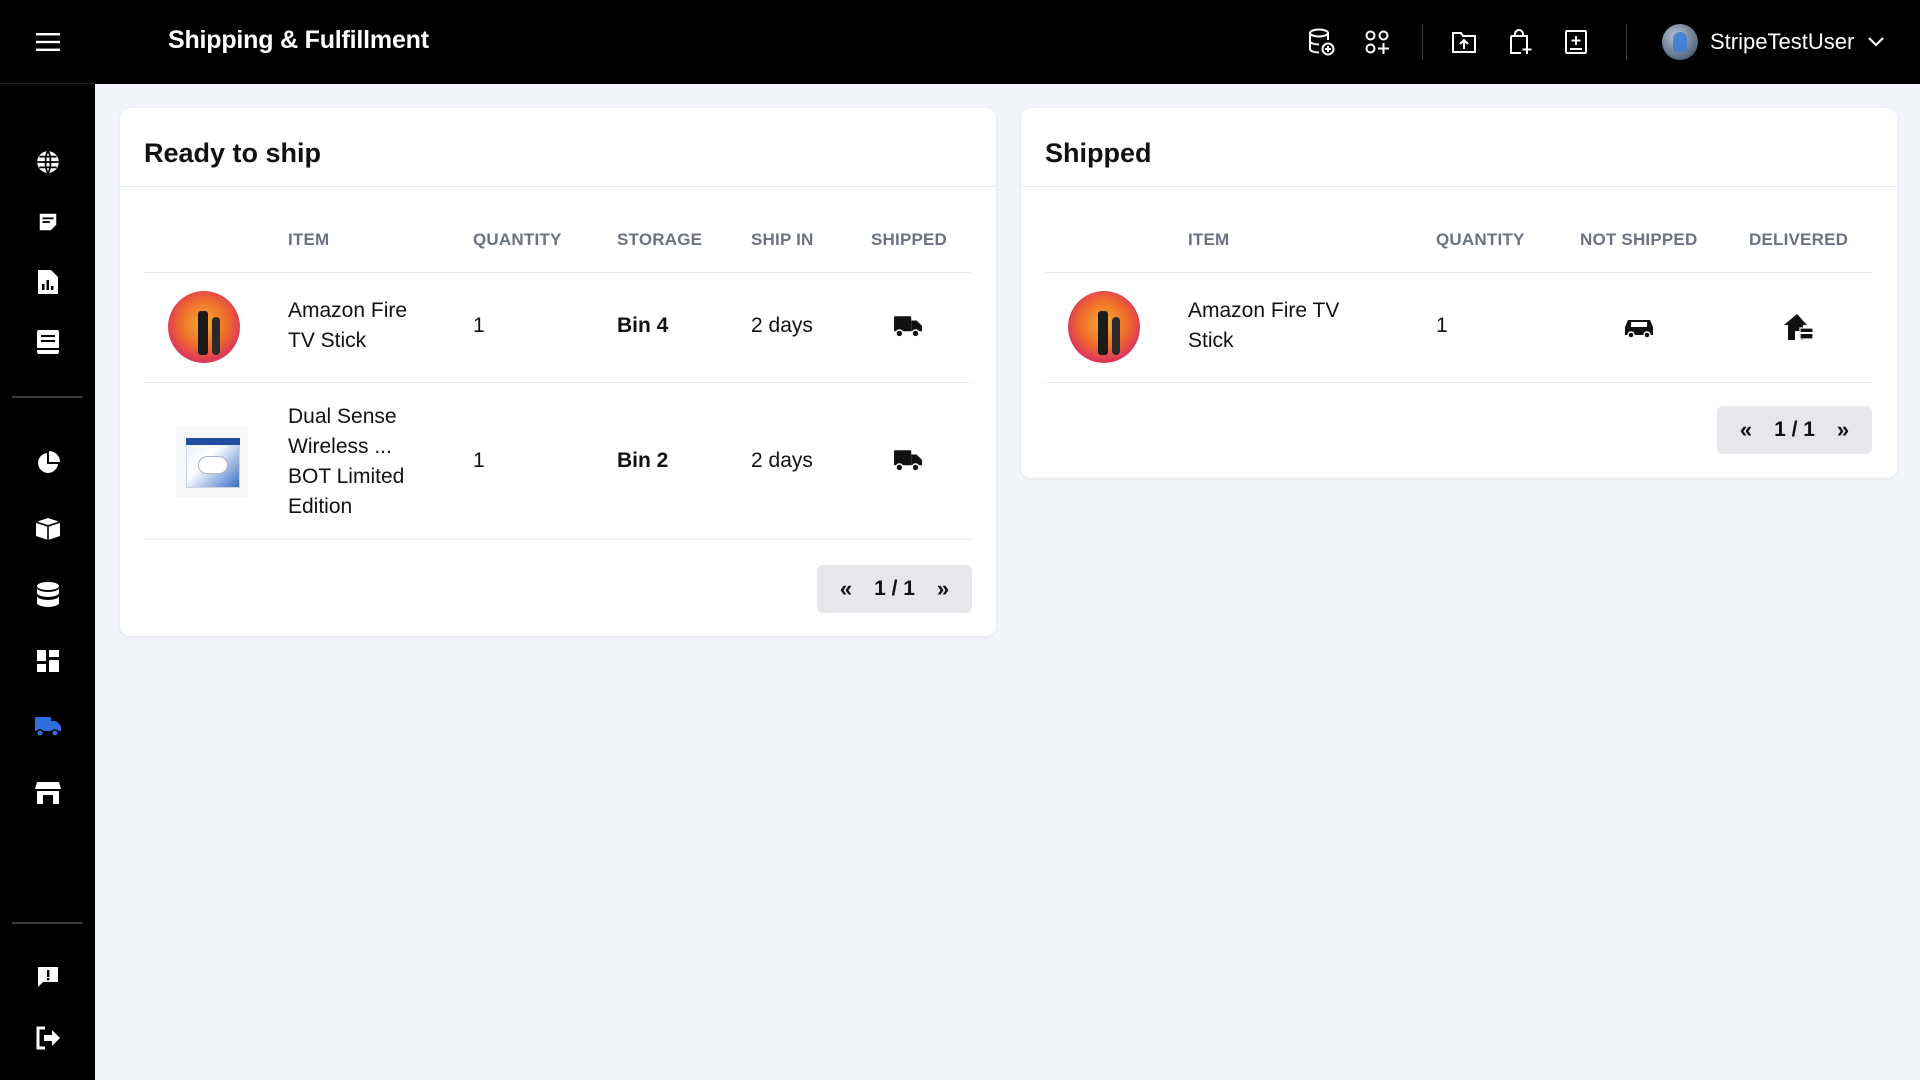 Image resolution: width=1920 pixels, height=1080 pixels. What do you see at coordinates (233, 153) in the screenshot?
I see `card-title: Ready to ship` at bounding box center [233, 153].